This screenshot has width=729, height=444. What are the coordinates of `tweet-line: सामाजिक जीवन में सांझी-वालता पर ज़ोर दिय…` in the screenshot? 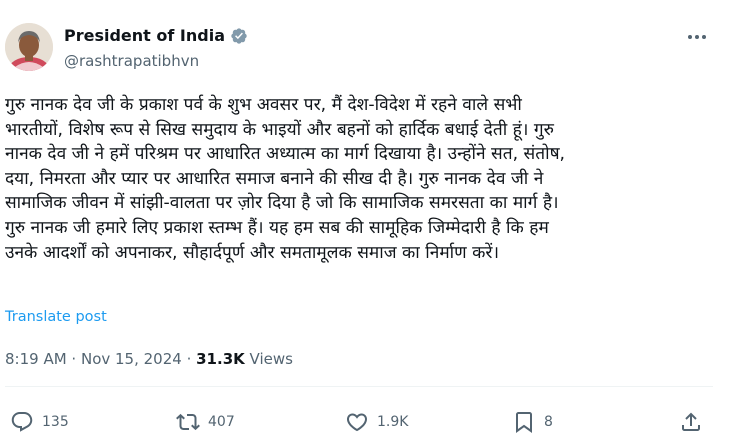 It's located at (282, 203).